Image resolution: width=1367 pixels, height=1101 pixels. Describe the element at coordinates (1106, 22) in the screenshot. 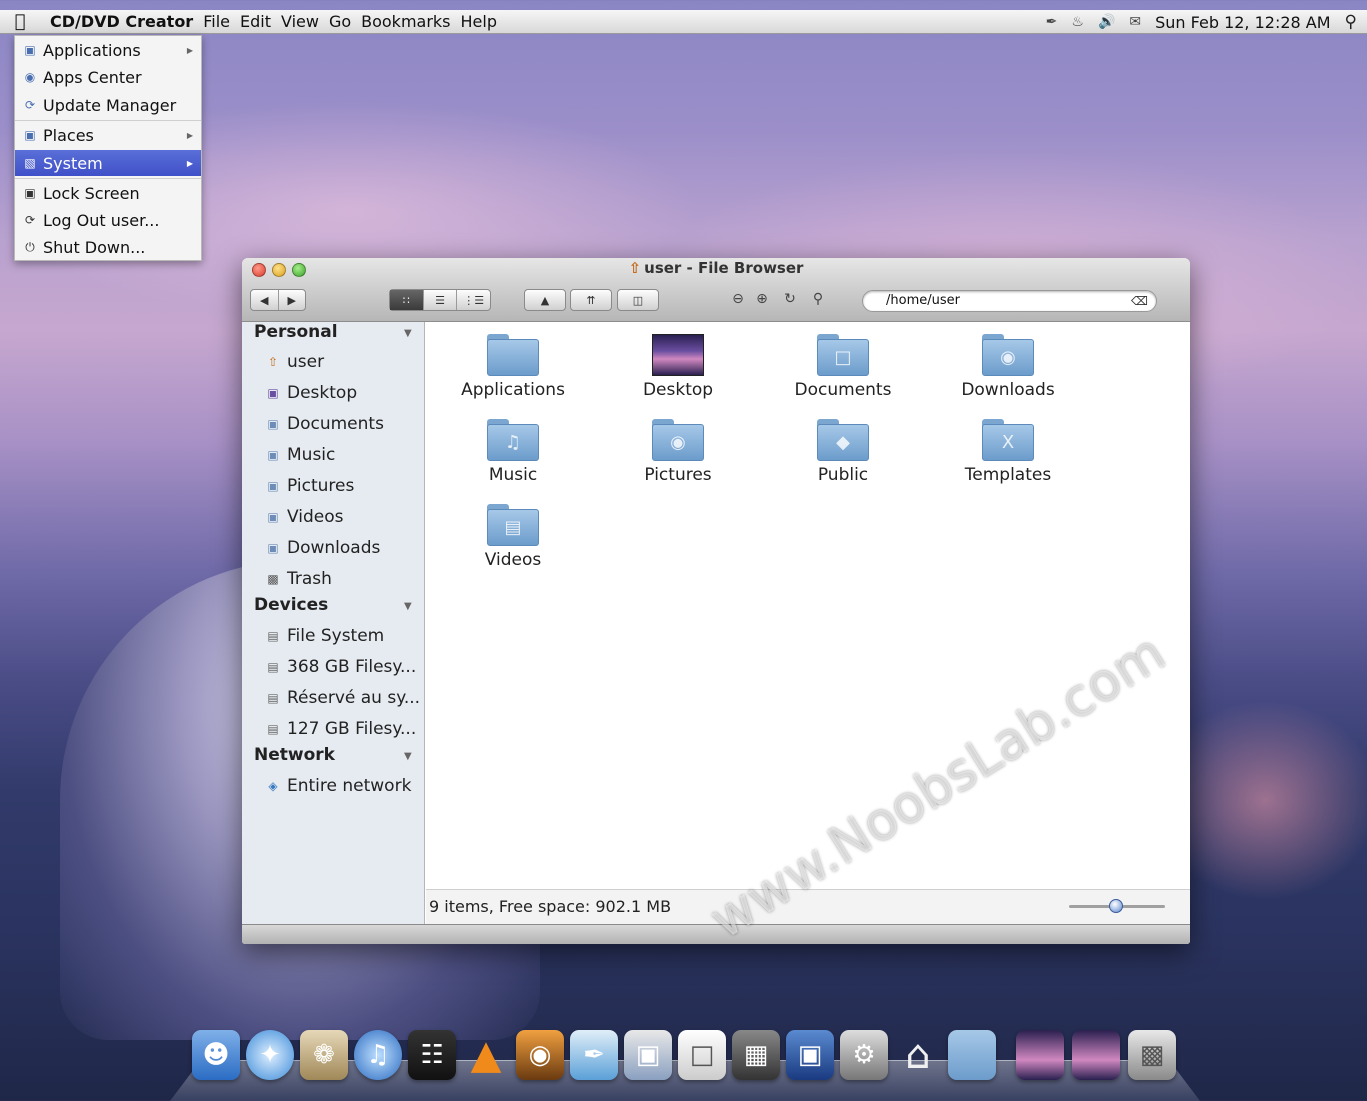

I see `volume-icon: 🔊` at that location.